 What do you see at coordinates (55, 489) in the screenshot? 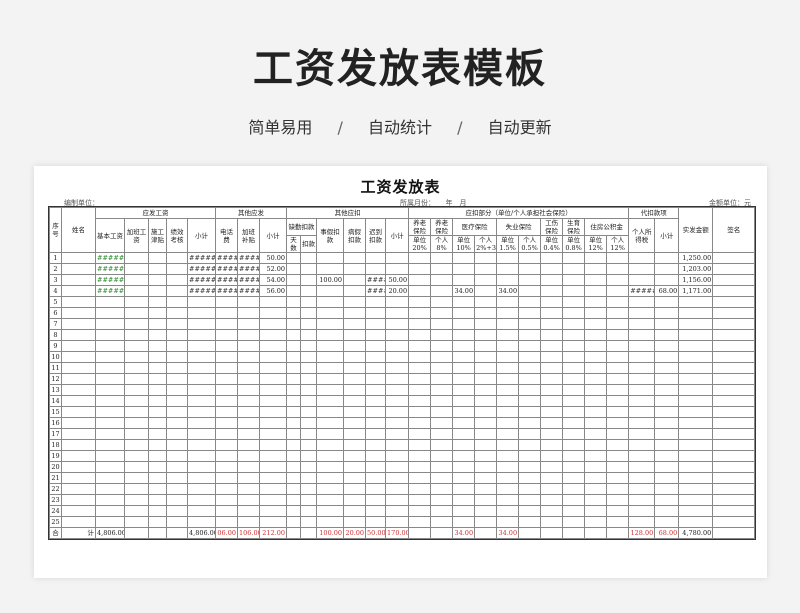
I see `row-number: 22` at bounding box center [55, 489].